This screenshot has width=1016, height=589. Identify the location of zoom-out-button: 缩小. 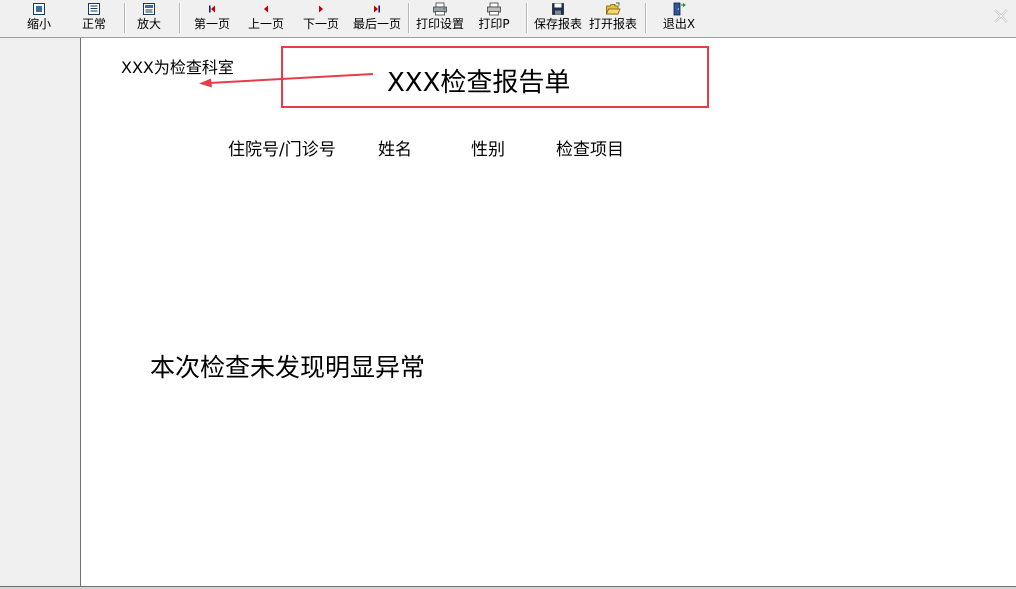
(39, 18).